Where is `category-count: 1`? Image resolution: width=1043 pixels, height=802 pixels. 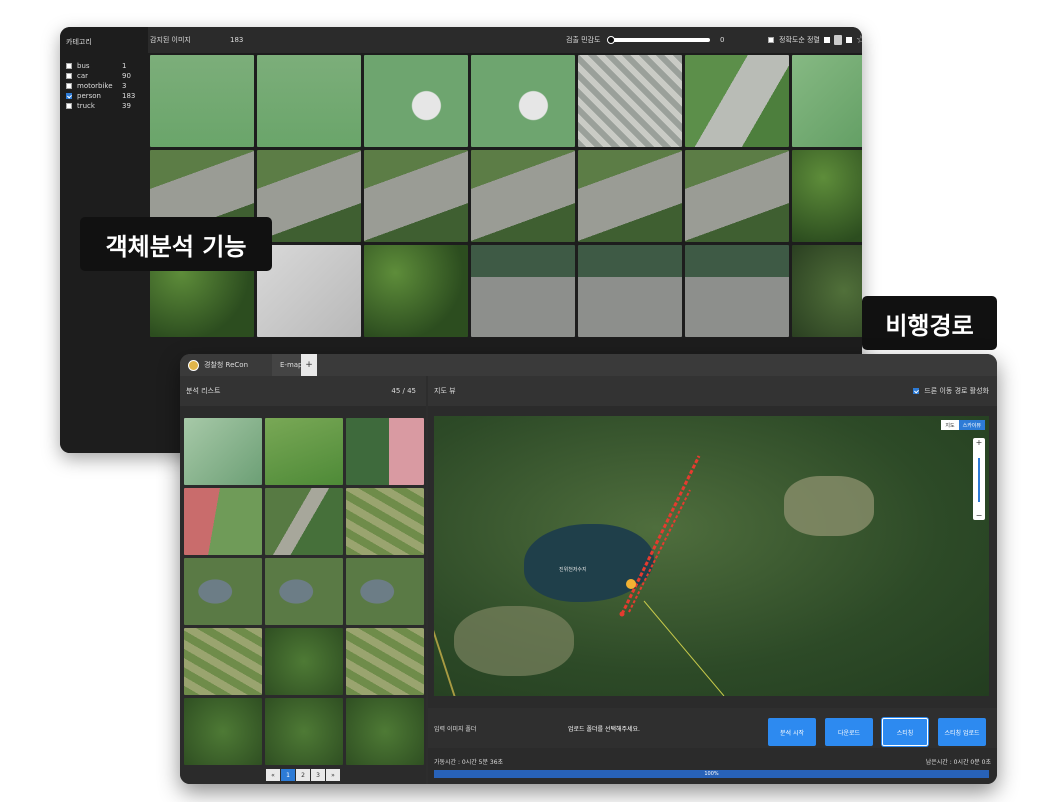 category-count: 1 is located at coordinates (124, 66).